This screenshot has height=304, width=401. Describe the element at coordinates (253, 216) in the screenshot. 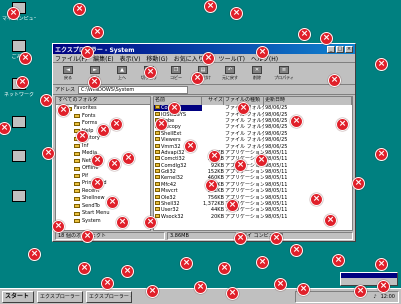

I see `file-row: Wsock32 20KBアプリケーション拡張98/05/11` at that location.